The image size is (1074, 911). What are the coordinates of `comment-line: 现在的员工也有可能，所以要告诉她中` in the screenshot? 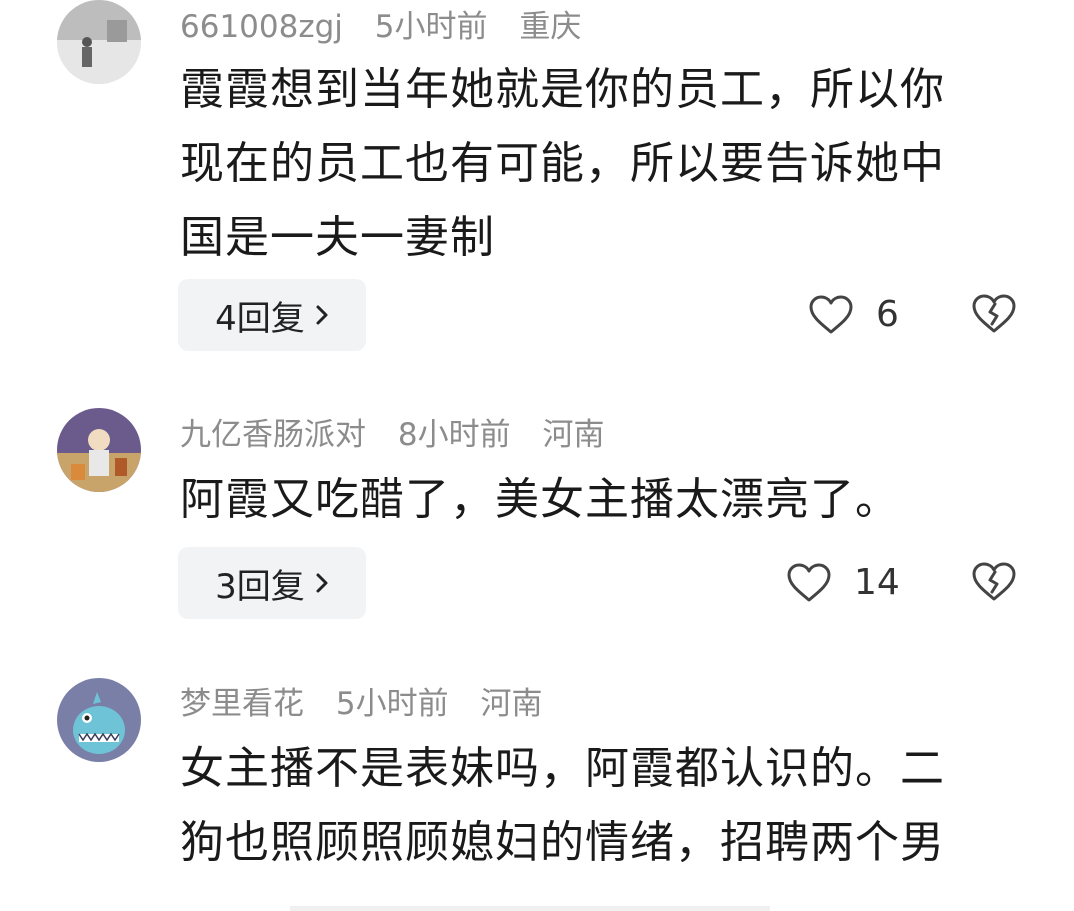 It's located at (562, 163).